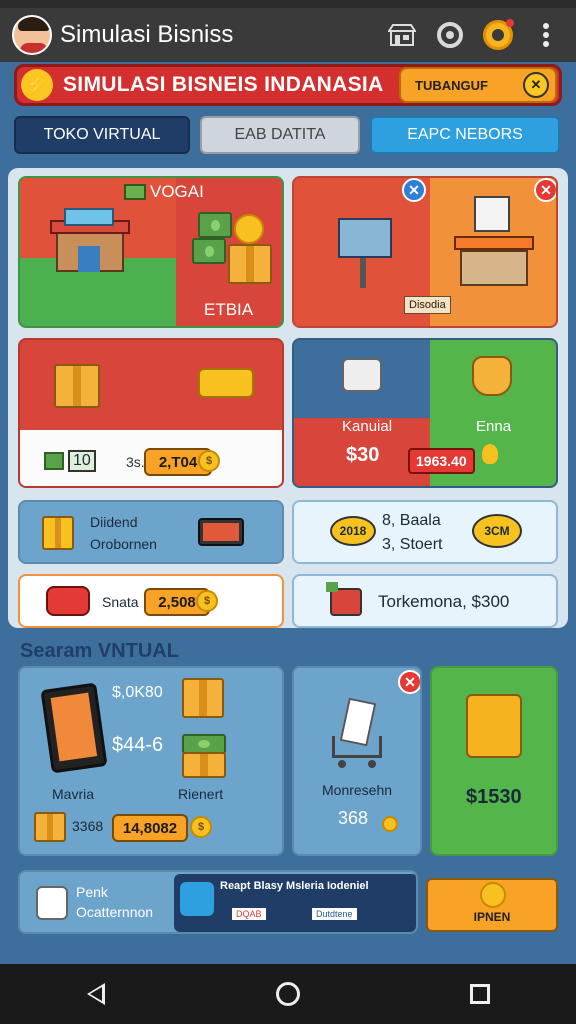  What do you see at coordinates (492, 917) in the screenshot?
I see `open-button-label: IPNEN` at bounding box center [492, 917].